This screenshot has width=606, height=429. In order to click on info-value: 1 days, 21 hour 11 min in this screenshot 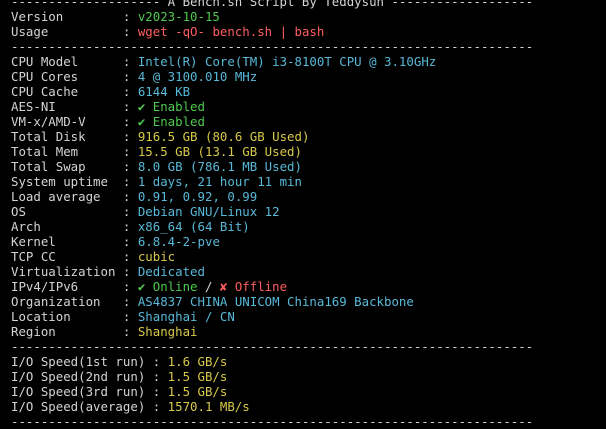, I will do `click(219, 181)`.